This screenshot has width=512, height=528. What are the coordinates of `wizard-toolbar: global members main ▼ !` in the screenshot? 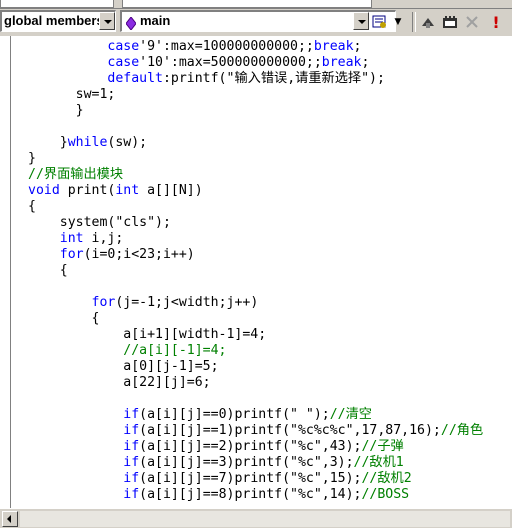 It's located at (256, 18).